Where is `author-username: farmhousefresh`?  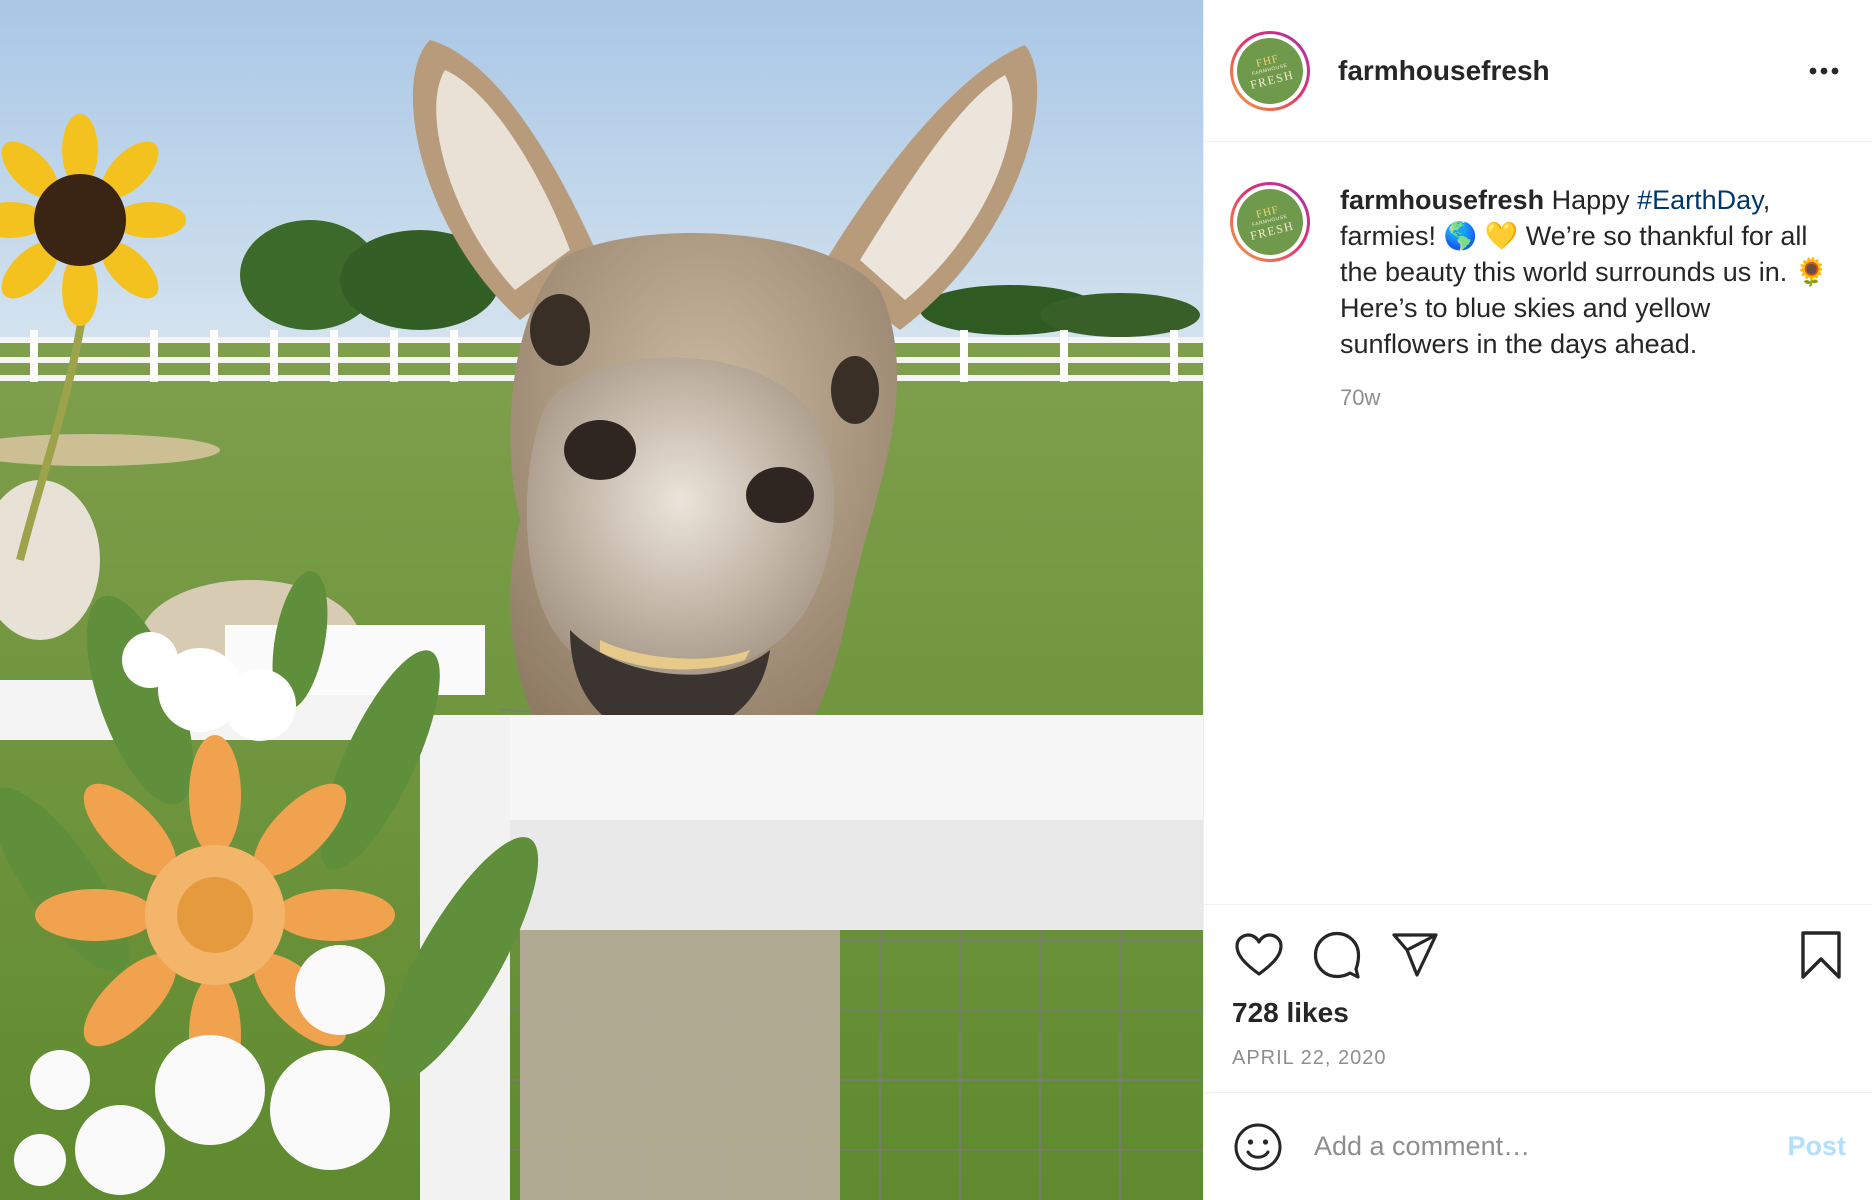
author-username: farmhousefresh is located at coordinates (1570, 71).